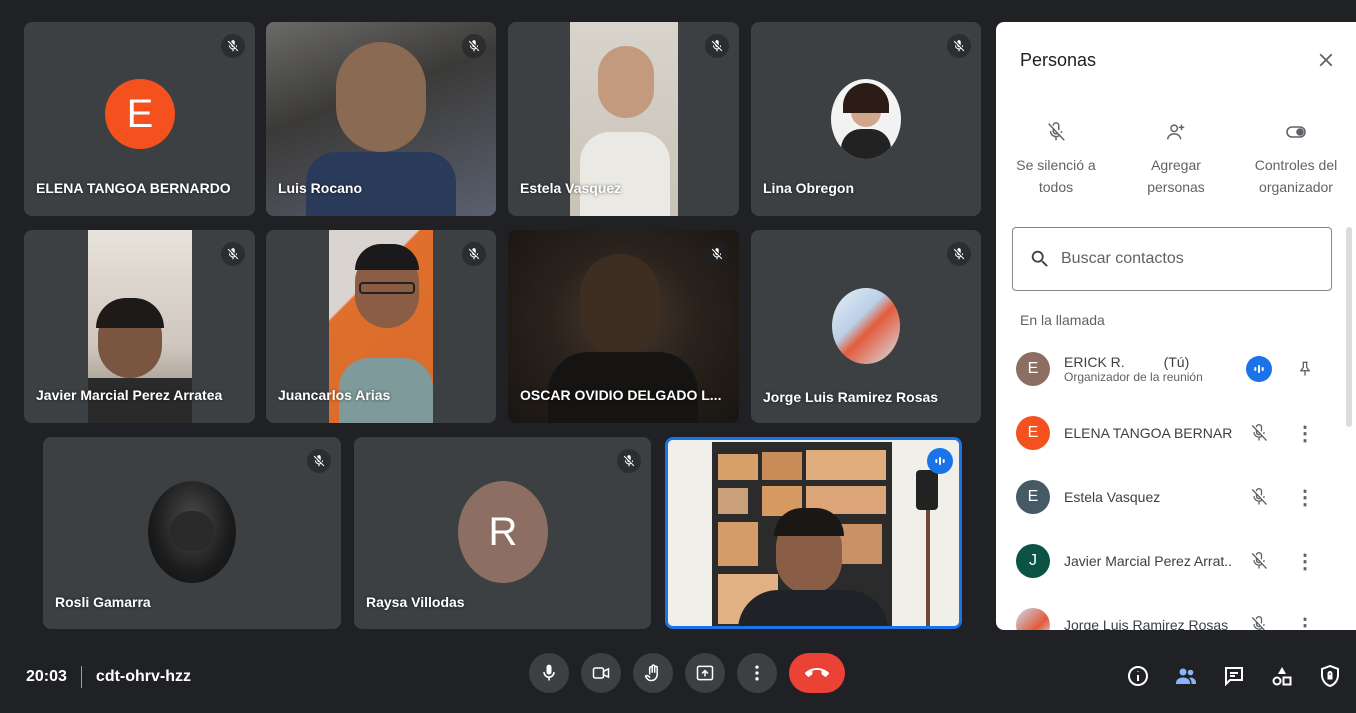  Describe the element at coordinates (1186, 676) in the screenshot. I see `people-icon` at that location.